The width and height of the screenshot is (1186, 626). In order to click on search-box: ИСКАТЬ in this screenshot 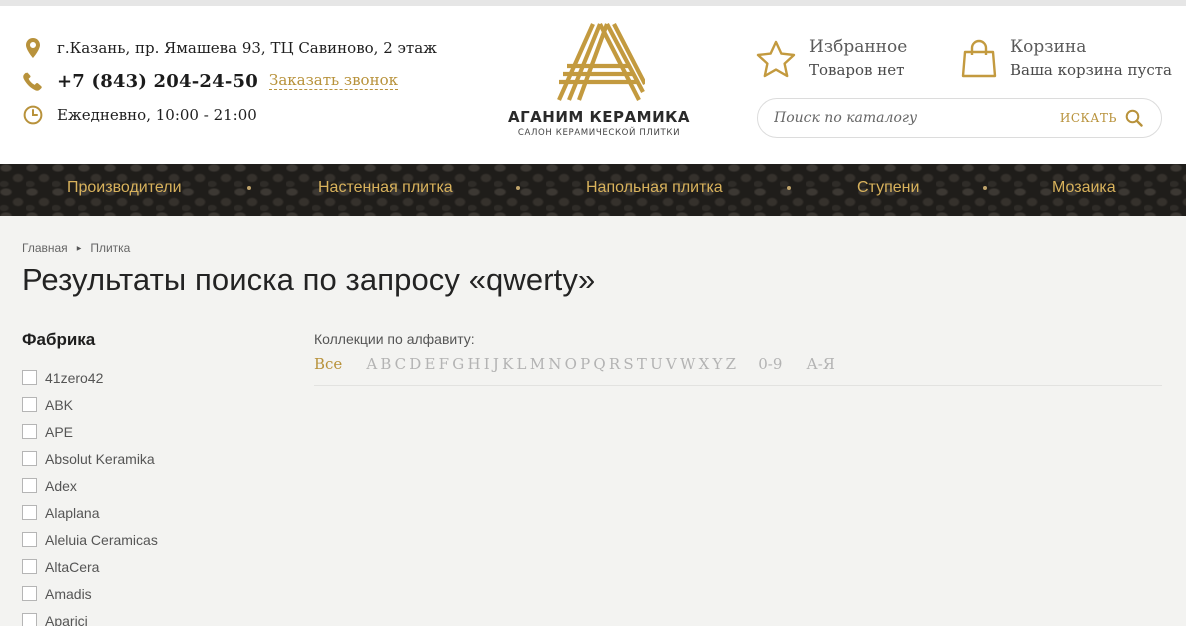, I will do `click(959, 118)`.